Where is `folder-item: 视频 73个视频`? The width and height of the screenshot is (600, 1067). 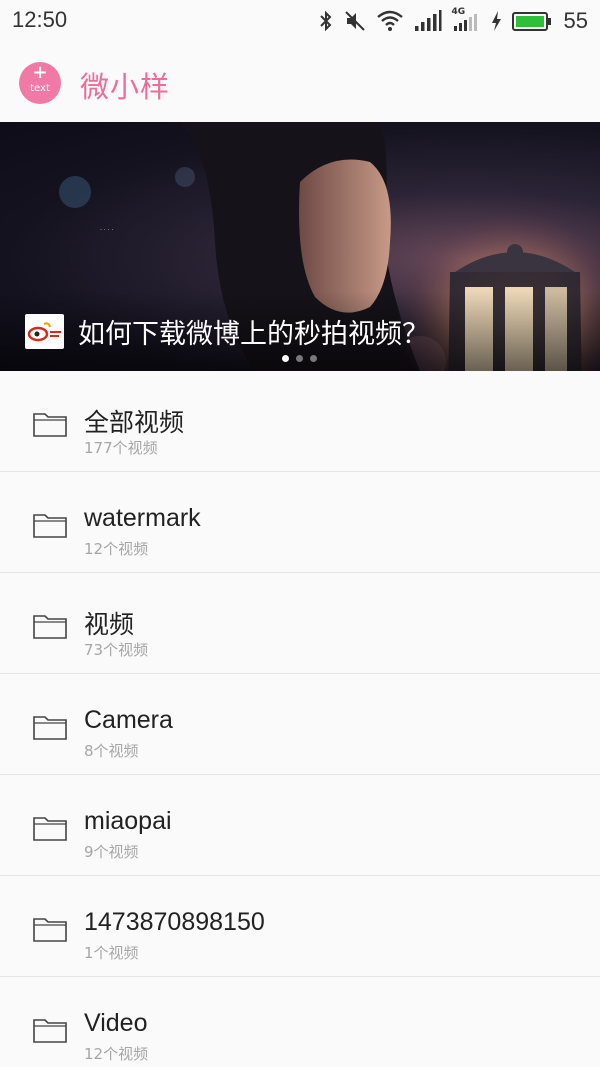 folder-item: 视频 73个视频 is located at coordinates (300, 623).